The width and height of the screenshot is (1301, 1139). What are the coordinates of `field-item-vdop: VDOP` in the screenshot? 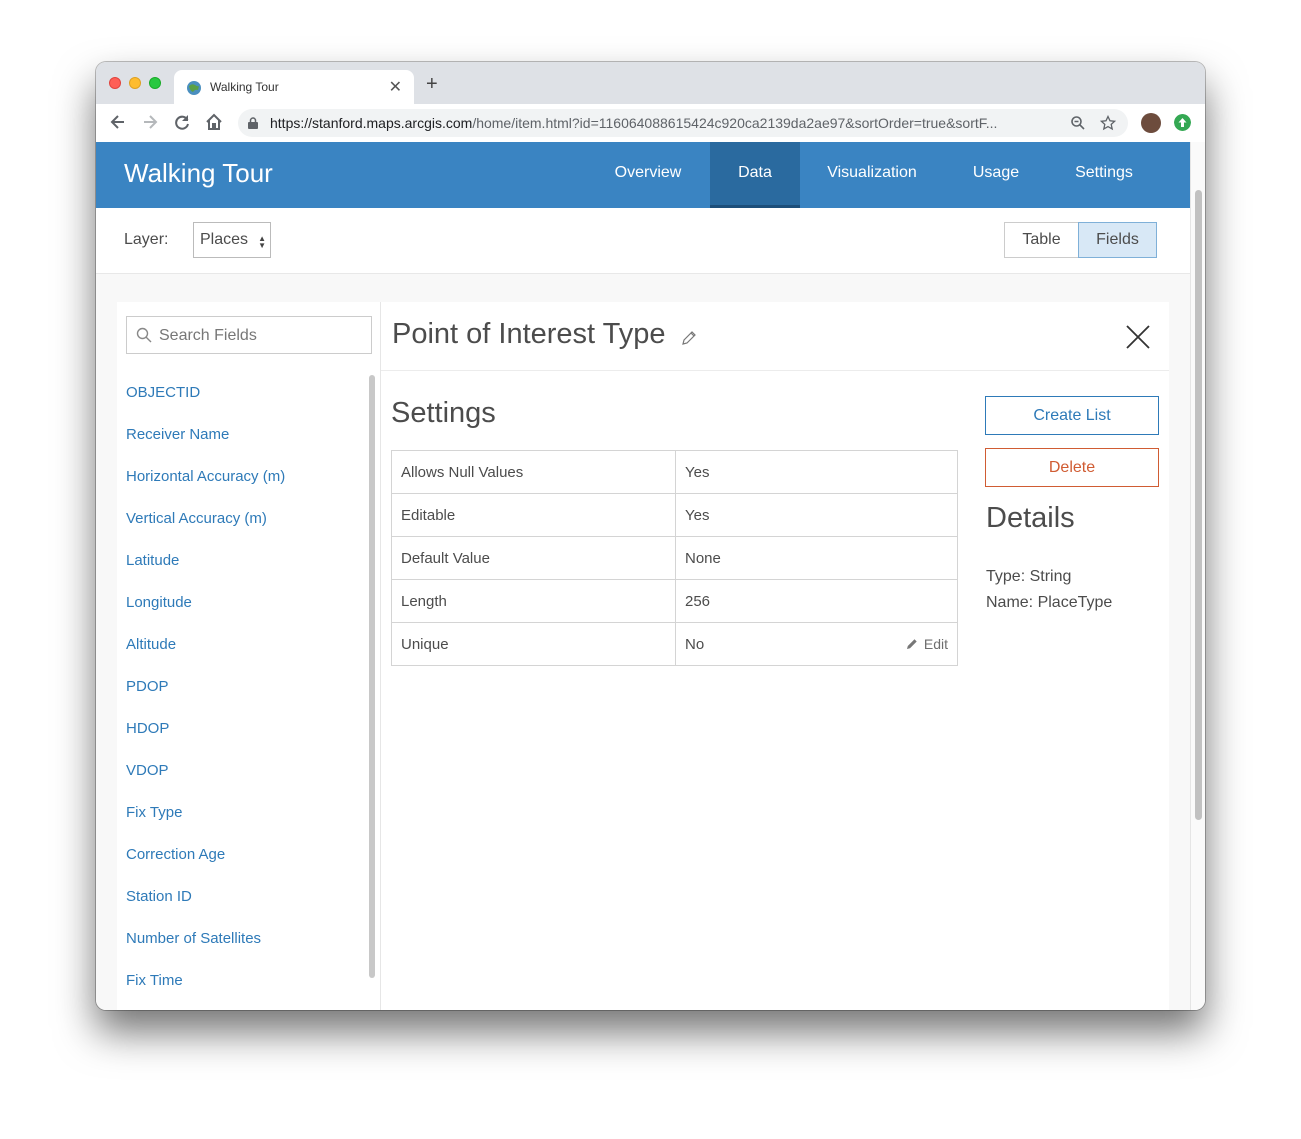 It's located at (242, 771).